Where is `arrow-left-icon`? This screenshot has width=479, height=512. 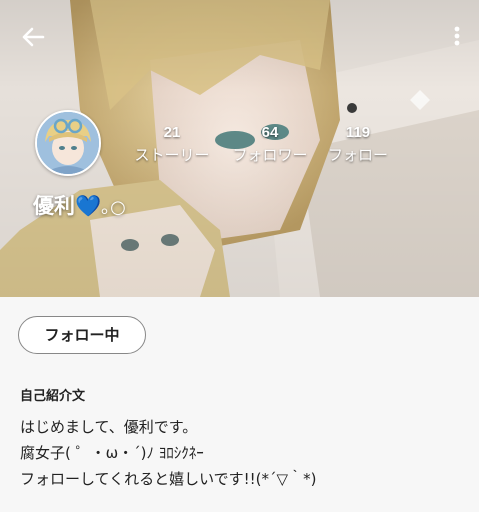 arrow-left-icon is located at coordinates (33, 37).